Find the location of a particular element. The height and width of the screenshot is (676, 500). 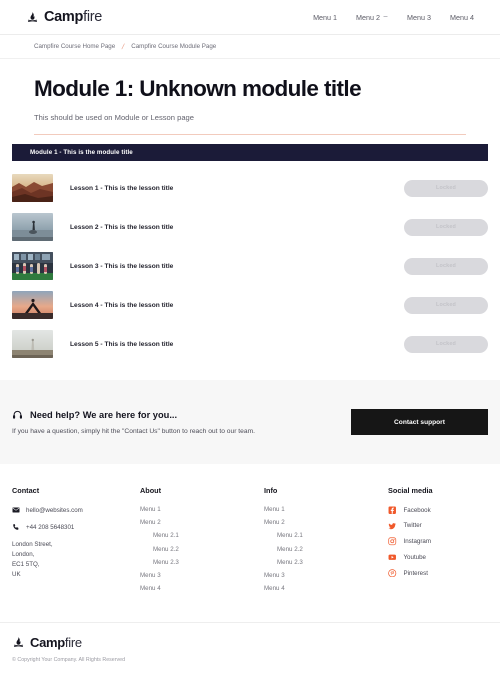

footer-address: London Street, London, EC1 5TQ, UK is located at coordinates (76, 560).